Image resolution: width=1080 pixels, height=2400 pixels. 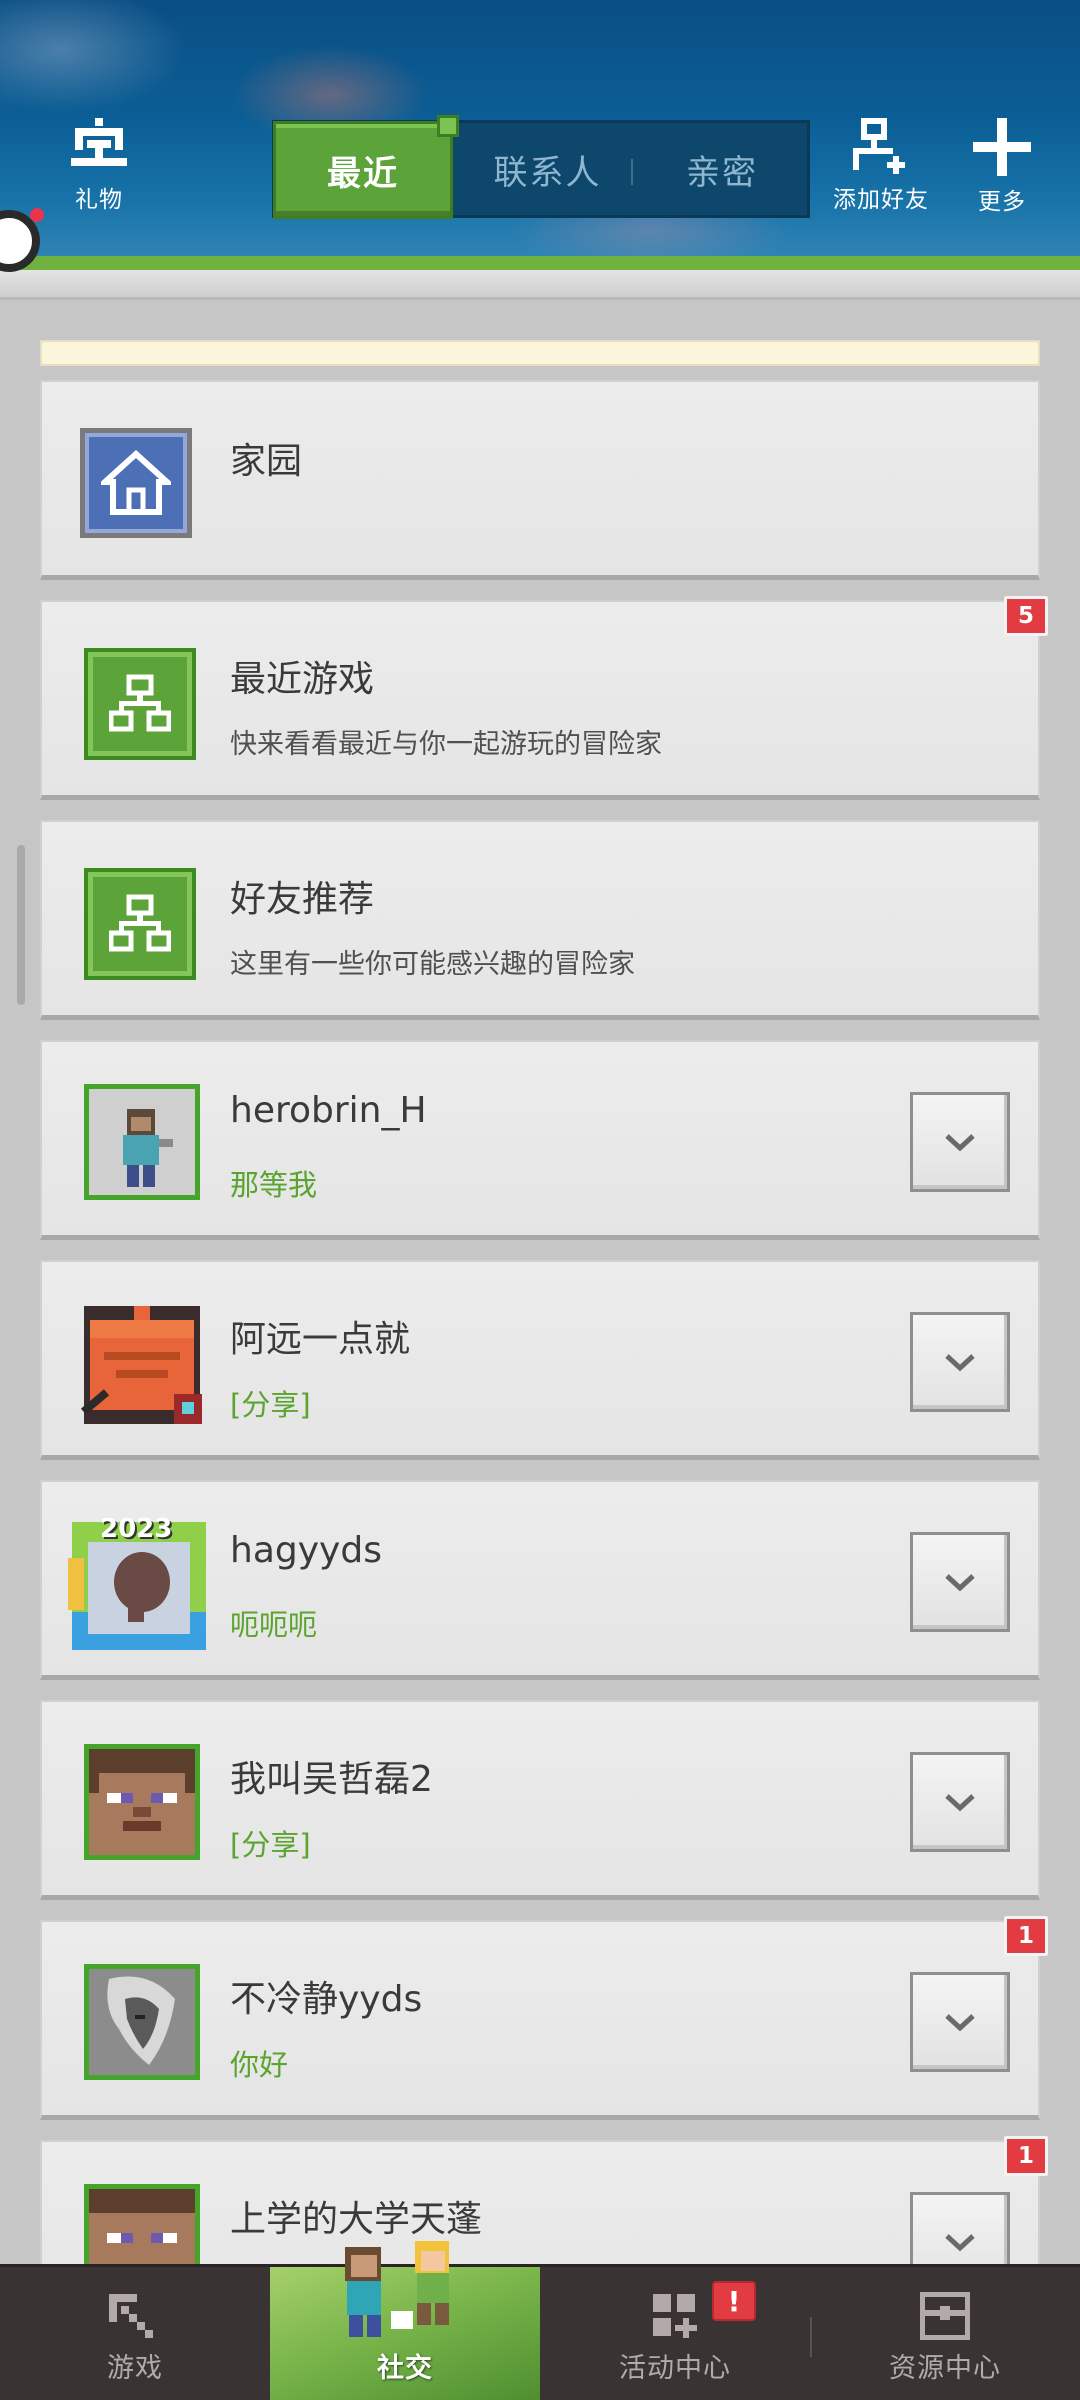 I want to click on nav-activity-center: 活动中心, so click(x=675, y=2333).